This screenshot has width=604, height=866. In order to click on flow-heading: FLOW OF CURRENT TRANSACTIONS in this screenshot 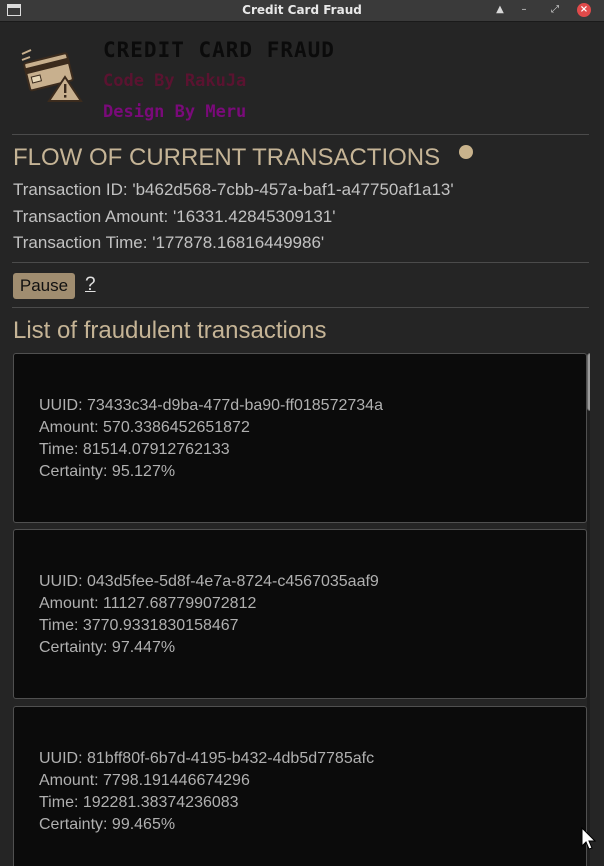, I will do `click(227, 157)`.